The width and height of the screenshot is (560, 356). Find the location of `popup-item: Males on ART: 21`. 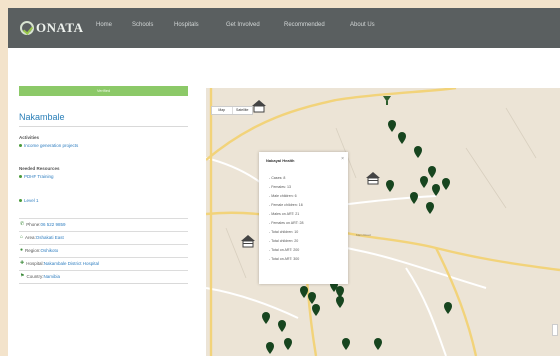

popup-item: Males on ART: 21 is located at coordinates (286, 214).